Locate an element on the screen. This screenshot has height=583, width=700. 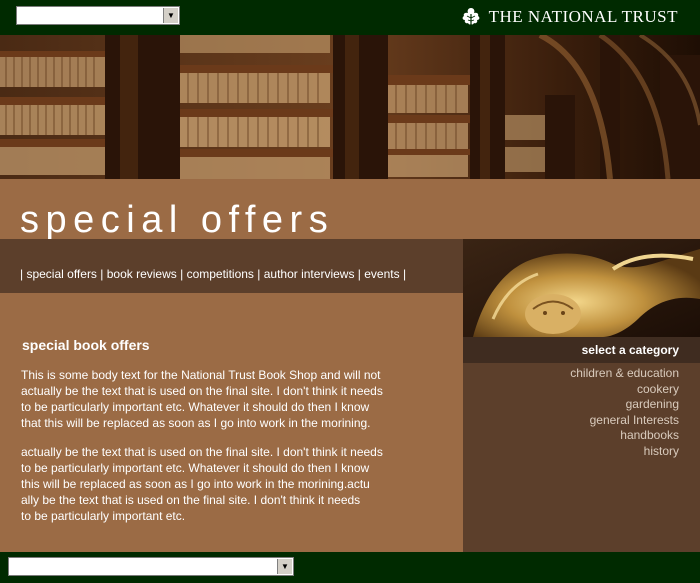
nav-link-special-offers: special offers is located at coordinates (61, 274).